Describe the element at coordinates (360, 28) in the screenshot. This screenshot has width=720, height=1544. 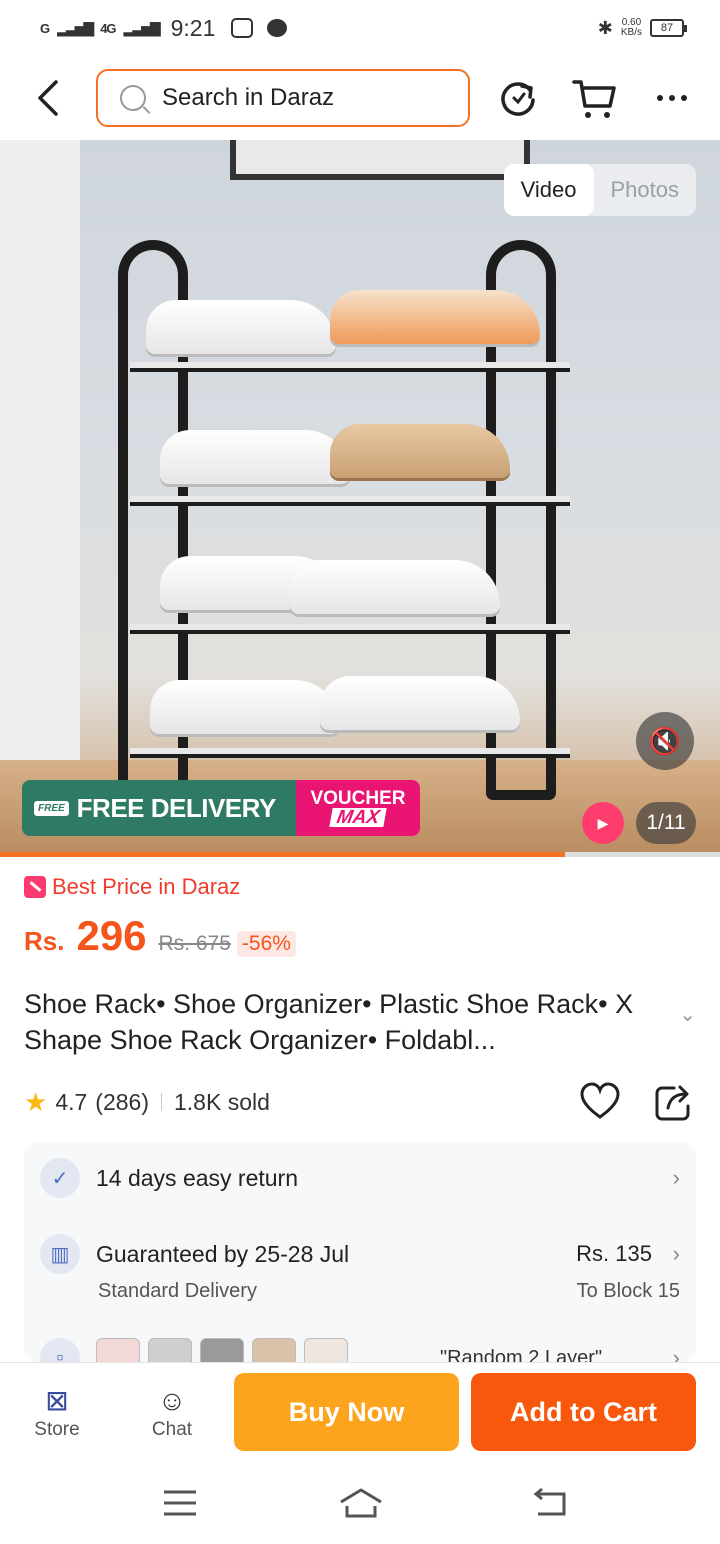
I see `status-bar: G ▂▃▅▇ 4G ▂▃▅▇ 9:21 ✱ 0.60 KB/s 87` at that location.